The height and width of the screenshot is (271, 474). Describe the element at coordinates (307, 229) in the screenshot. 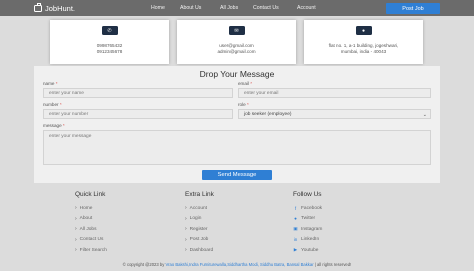

I see `footer-link-instagram: ▣ Instagram` at that location.